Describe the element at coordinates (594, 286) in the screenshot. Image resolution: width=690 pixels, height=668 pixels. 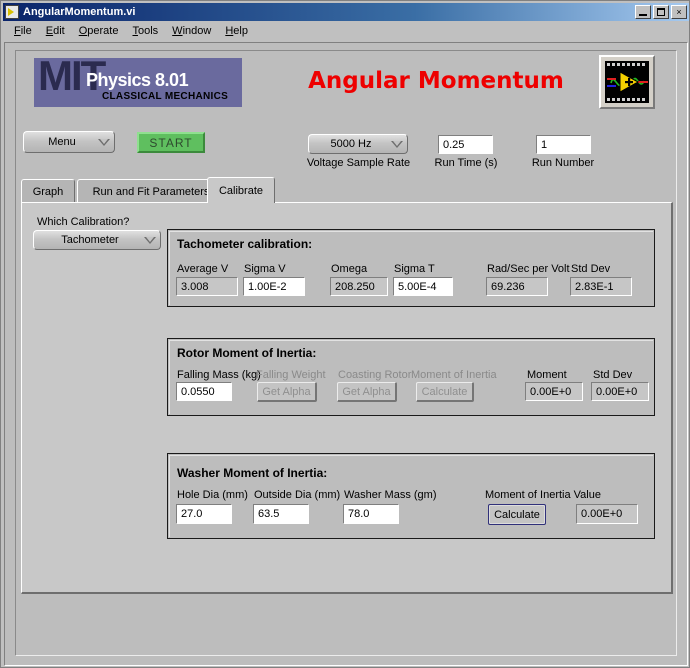
I see `tach-std-dev-value: 2.83E-1` at that location.